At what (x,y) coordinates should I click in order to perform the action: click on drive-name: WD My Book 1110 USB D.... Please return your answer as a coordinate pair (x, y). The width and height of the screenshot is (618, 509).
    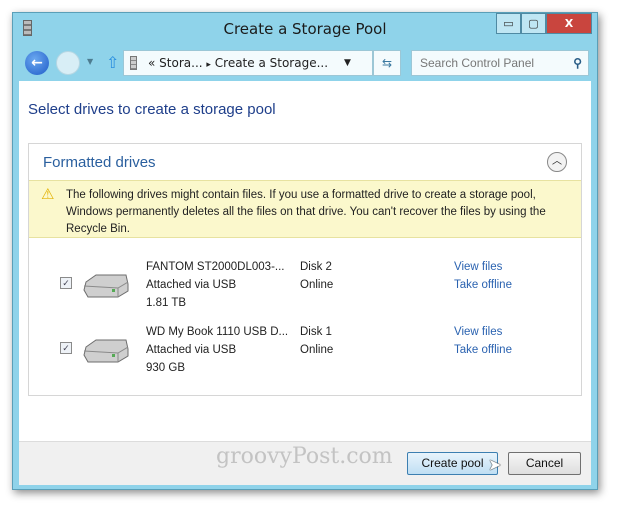
    Looking at the image, I should click on (217, 332).